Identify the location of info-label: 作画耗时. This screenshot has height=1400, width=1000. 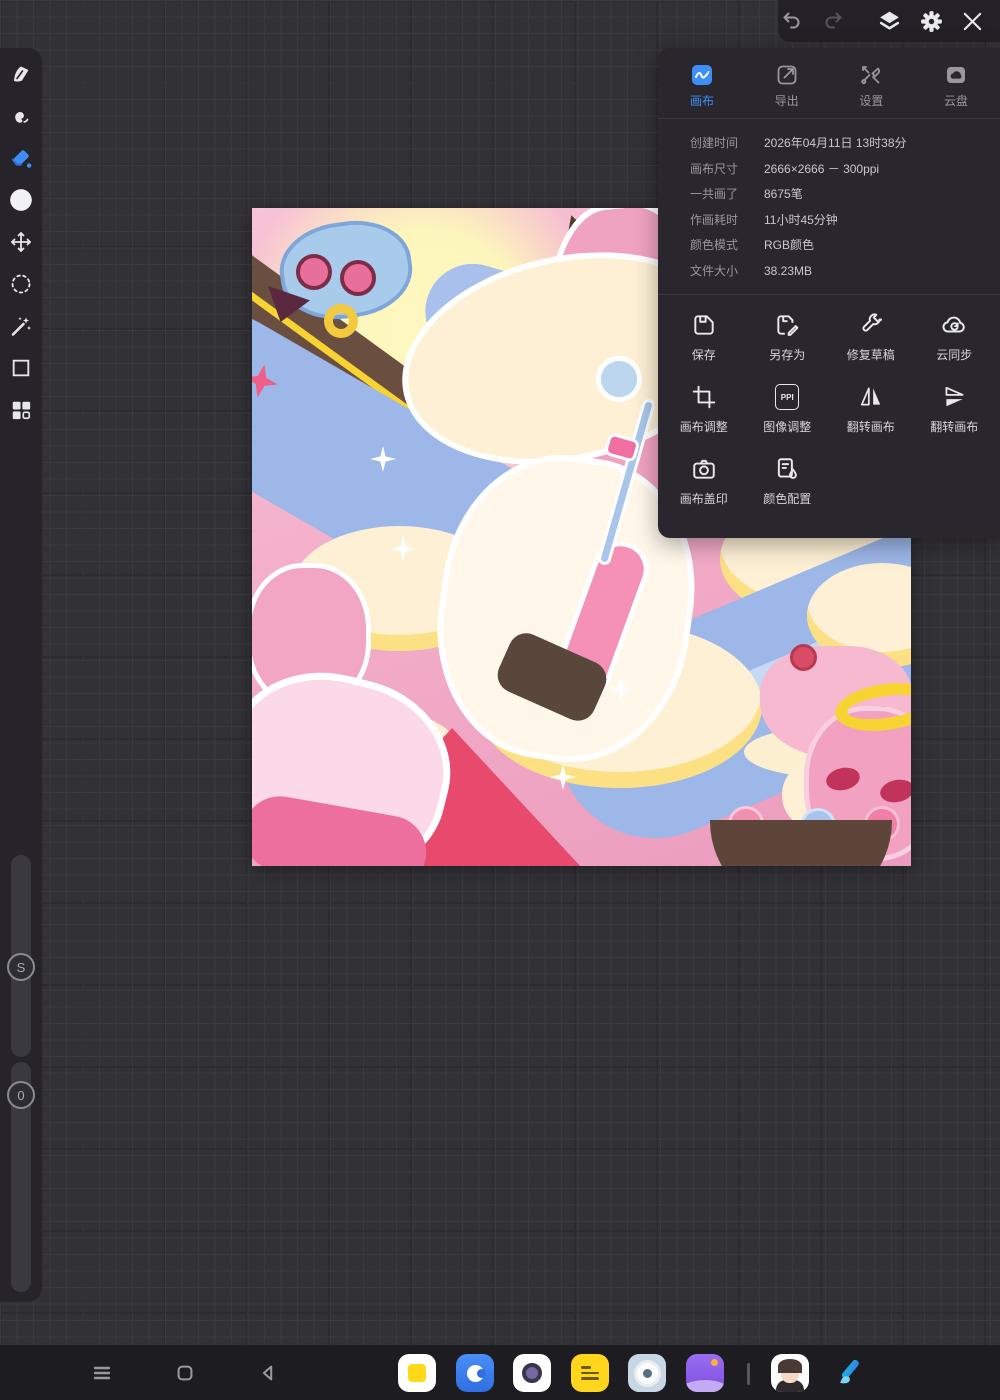
(714, 219).